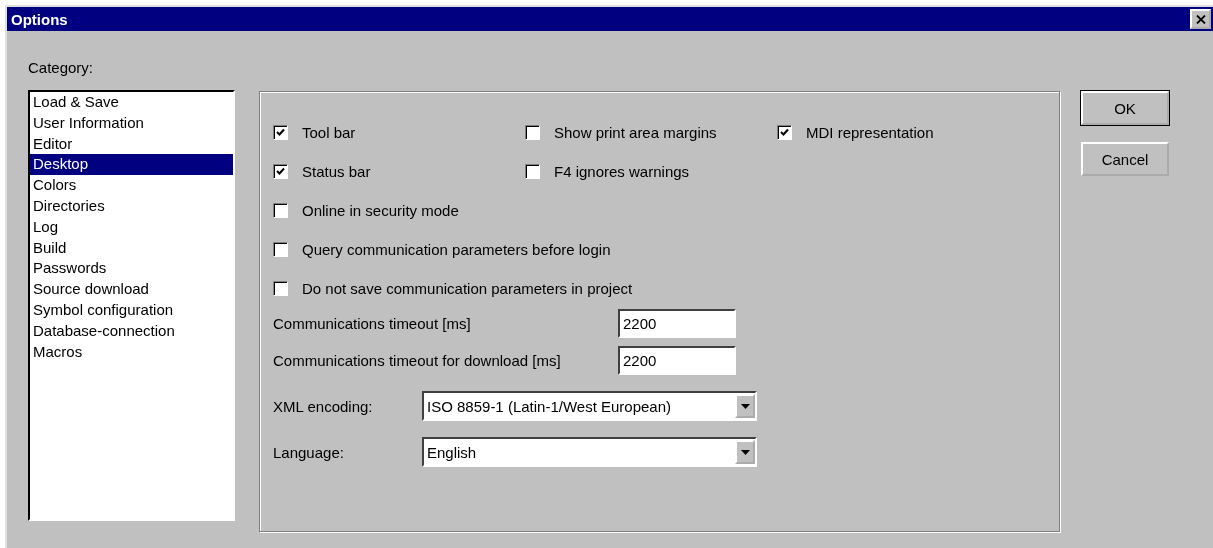 The height and width of the screenshot is (548, 1213). I want to click on field-label: Language:, so click(309, 452).